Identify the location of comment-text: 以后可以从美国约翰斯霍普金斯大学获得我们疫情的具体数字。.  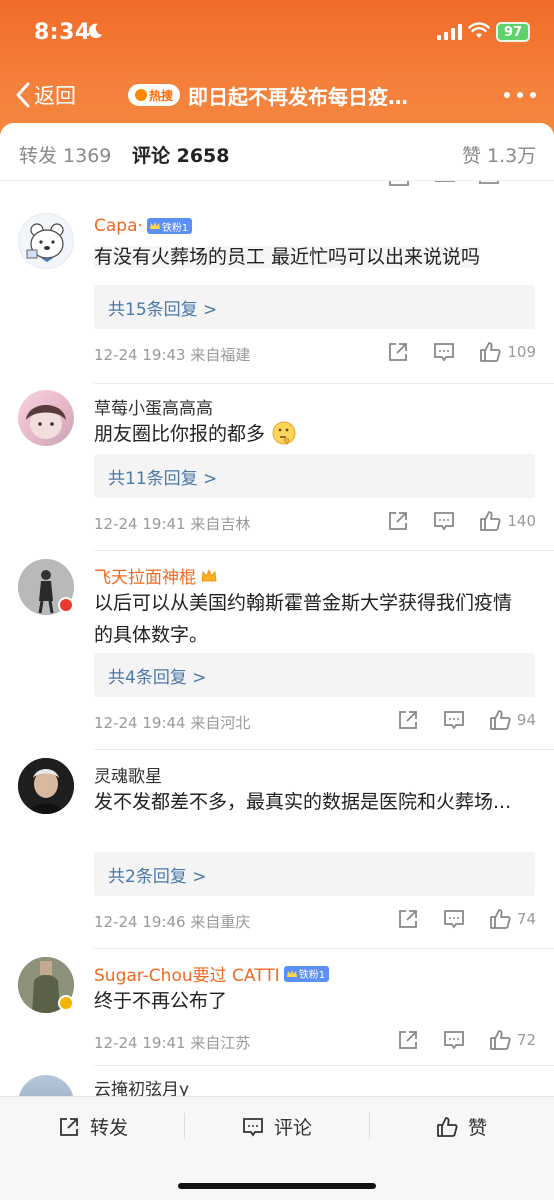
(303, 619).